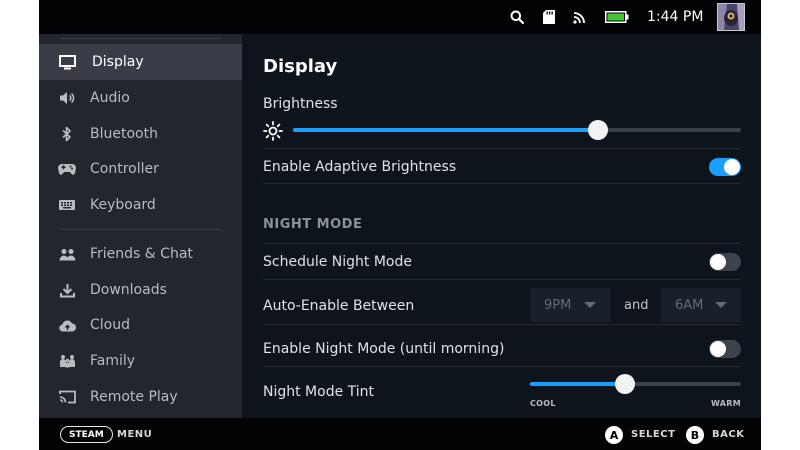  Describe the element at coordinates (731, 17) in the screenshot. I see `avatar` at that location.